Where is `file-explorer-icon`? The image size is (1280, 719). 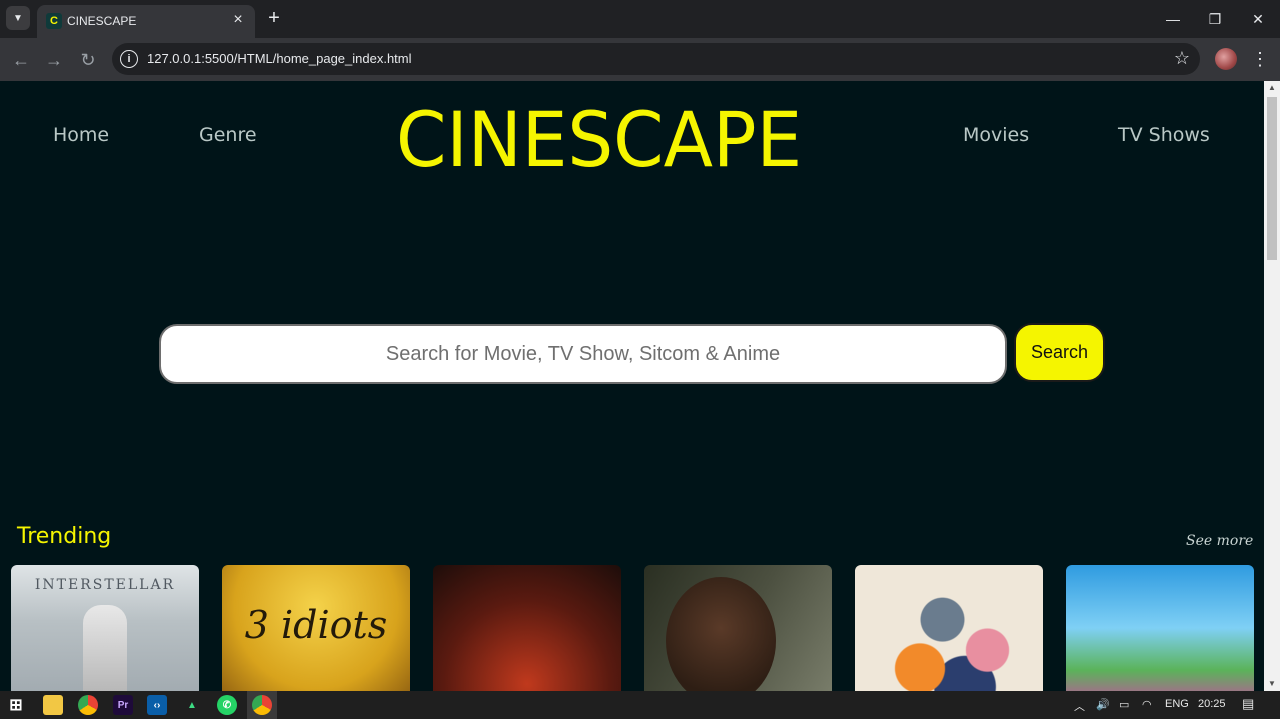
file-explorer-icon is located at coordinates (53, 705).